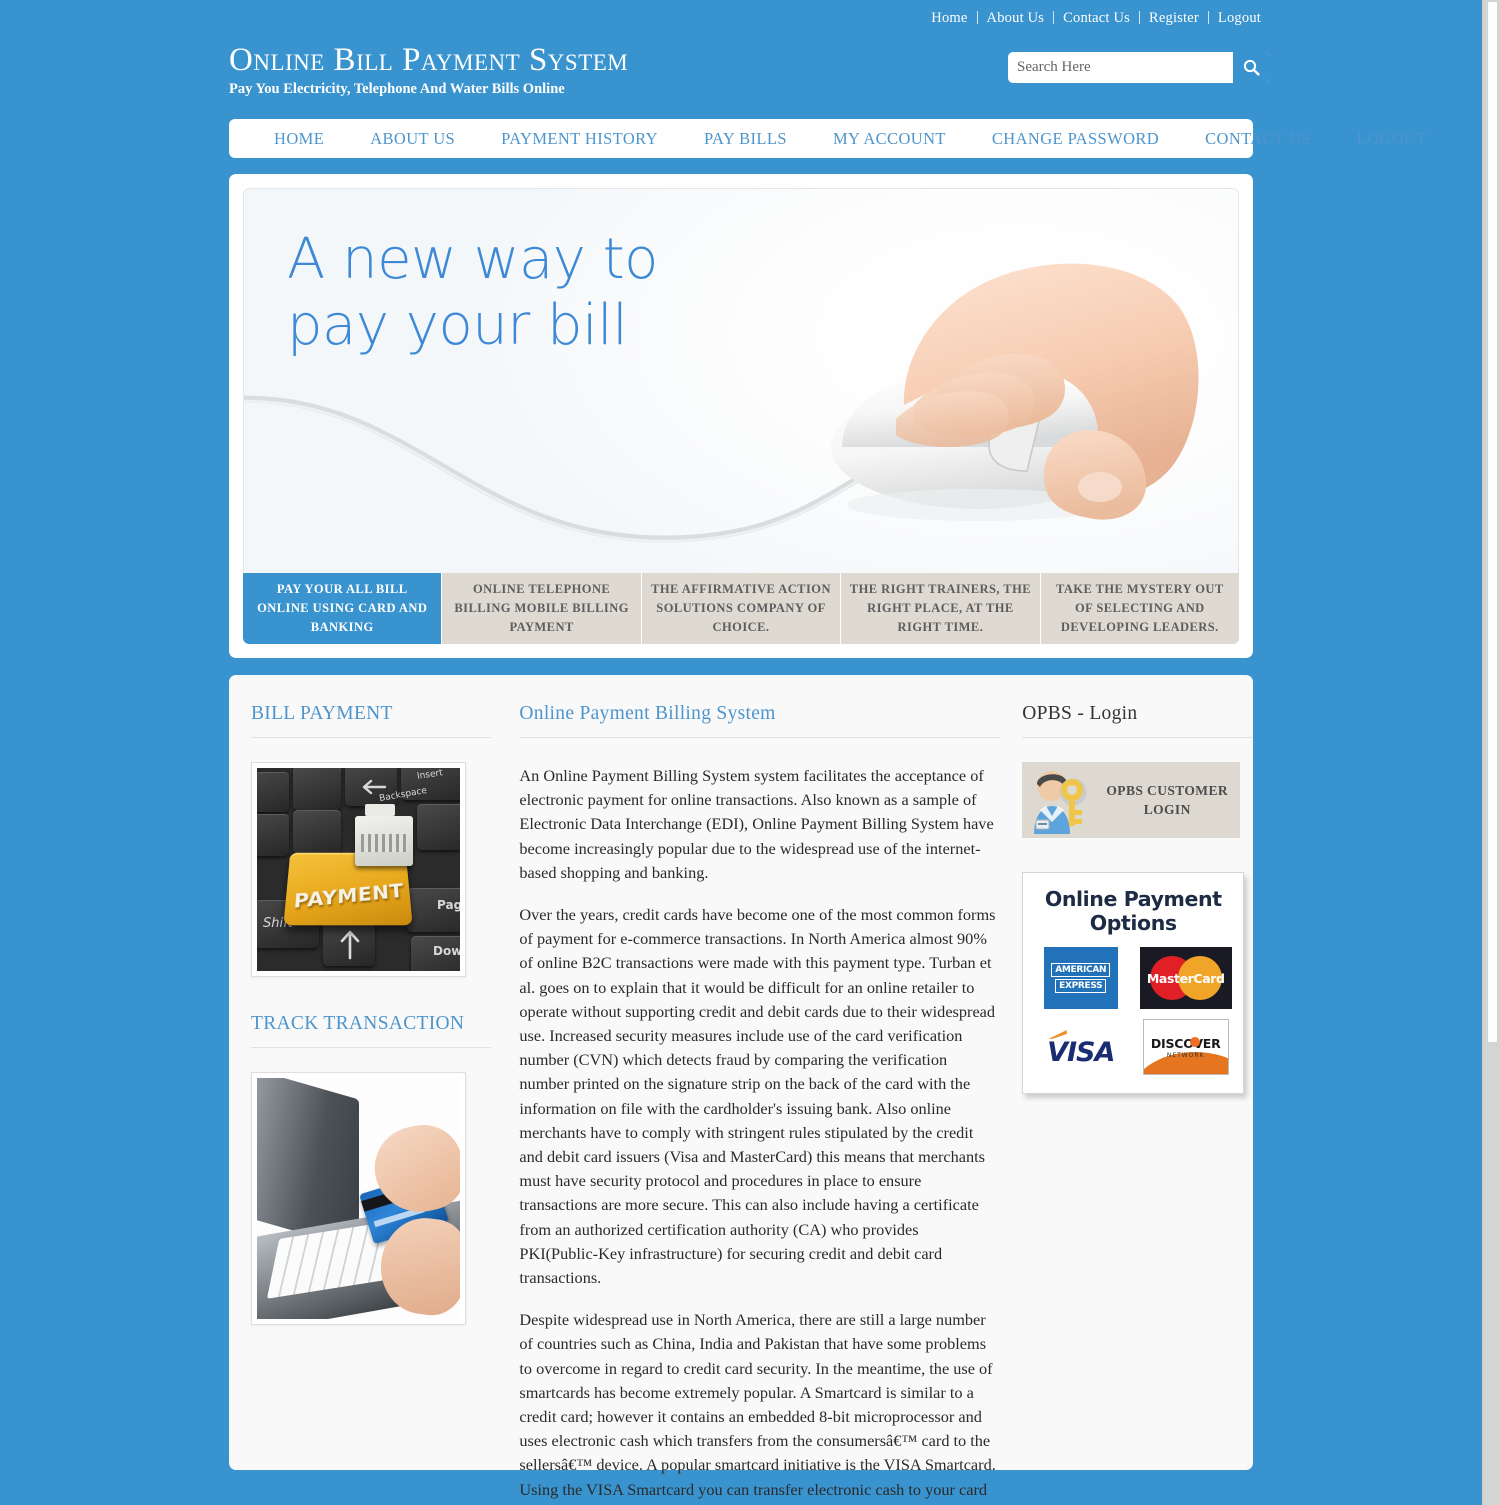 The width and height of the screenshot is (1500, 1505). Describe the element at coordinates (384, 835) in the screenshot. I see `cash-register-icon` at that location.